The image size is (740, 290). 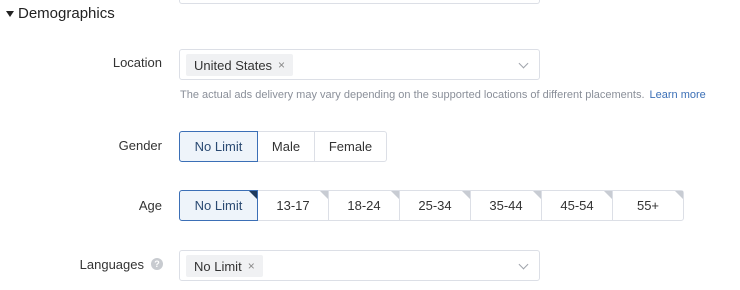 What do you see at coordinates (66, 13) in the screenshot?
I see `section-title: Demographics` at bounding box center [66, 13].